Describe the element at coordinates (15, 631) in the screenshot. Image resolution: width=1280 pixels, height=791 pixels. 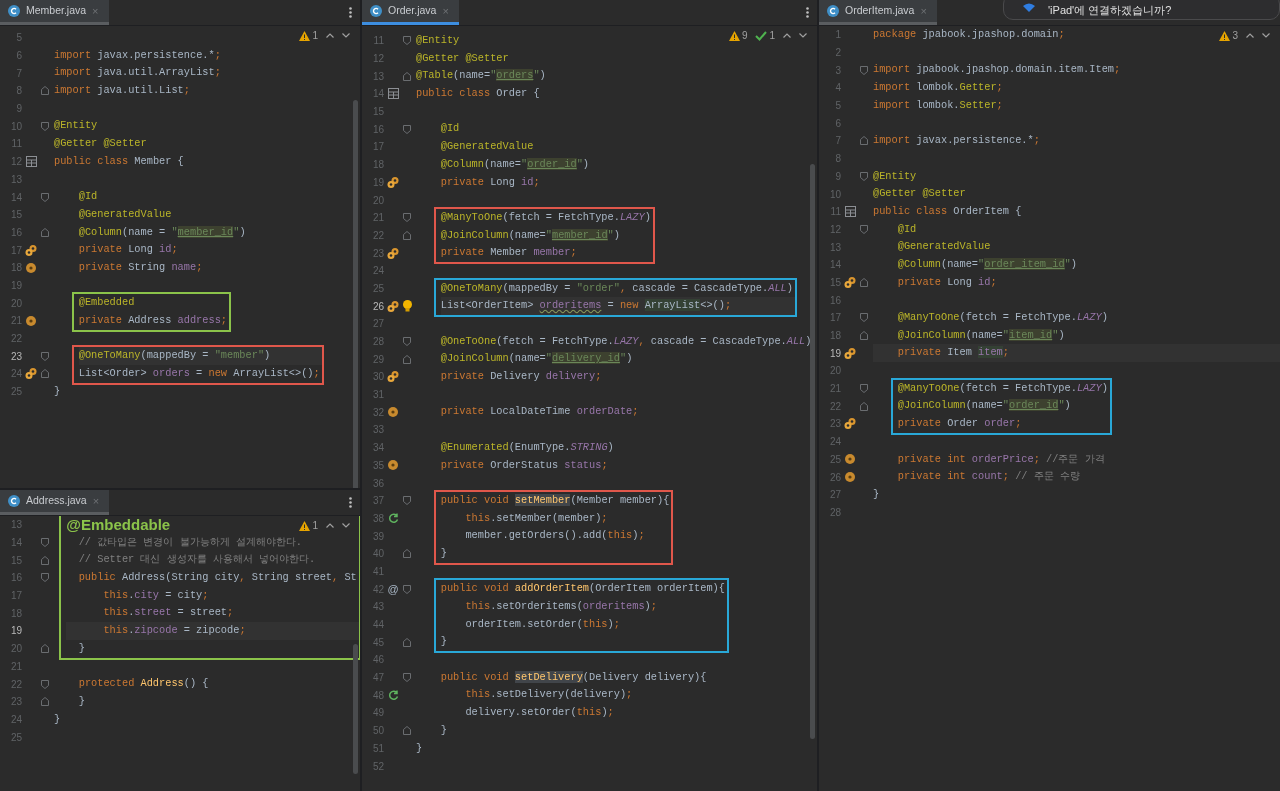
I see `line-number: 19` at that location.